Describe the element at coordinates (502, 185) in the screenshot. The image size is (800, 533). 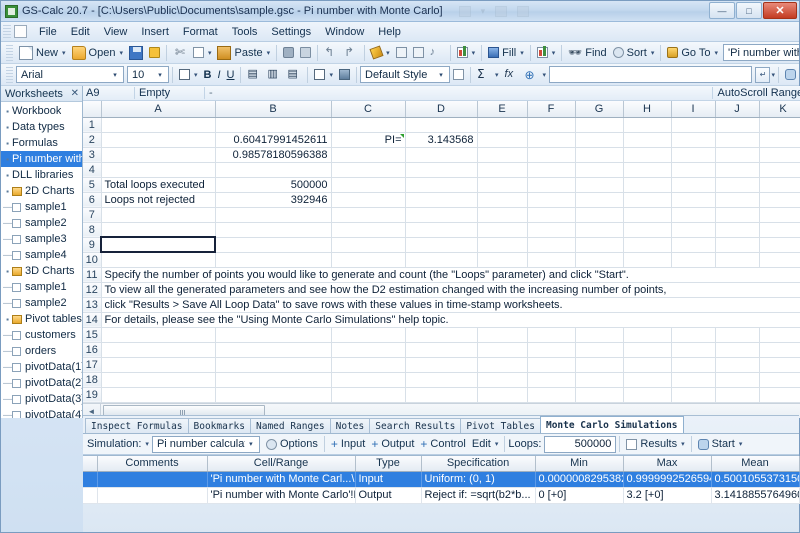
I see `cell-E5` at that location.